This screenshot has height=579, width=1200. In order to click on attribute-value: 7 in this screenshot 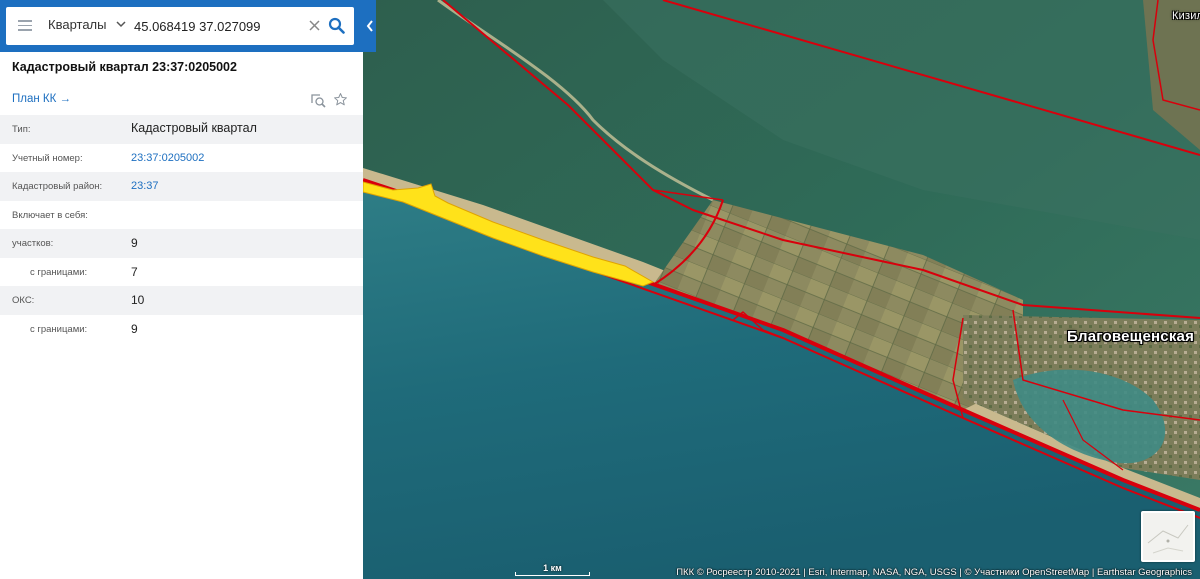, I will do `click(134, 271)`.